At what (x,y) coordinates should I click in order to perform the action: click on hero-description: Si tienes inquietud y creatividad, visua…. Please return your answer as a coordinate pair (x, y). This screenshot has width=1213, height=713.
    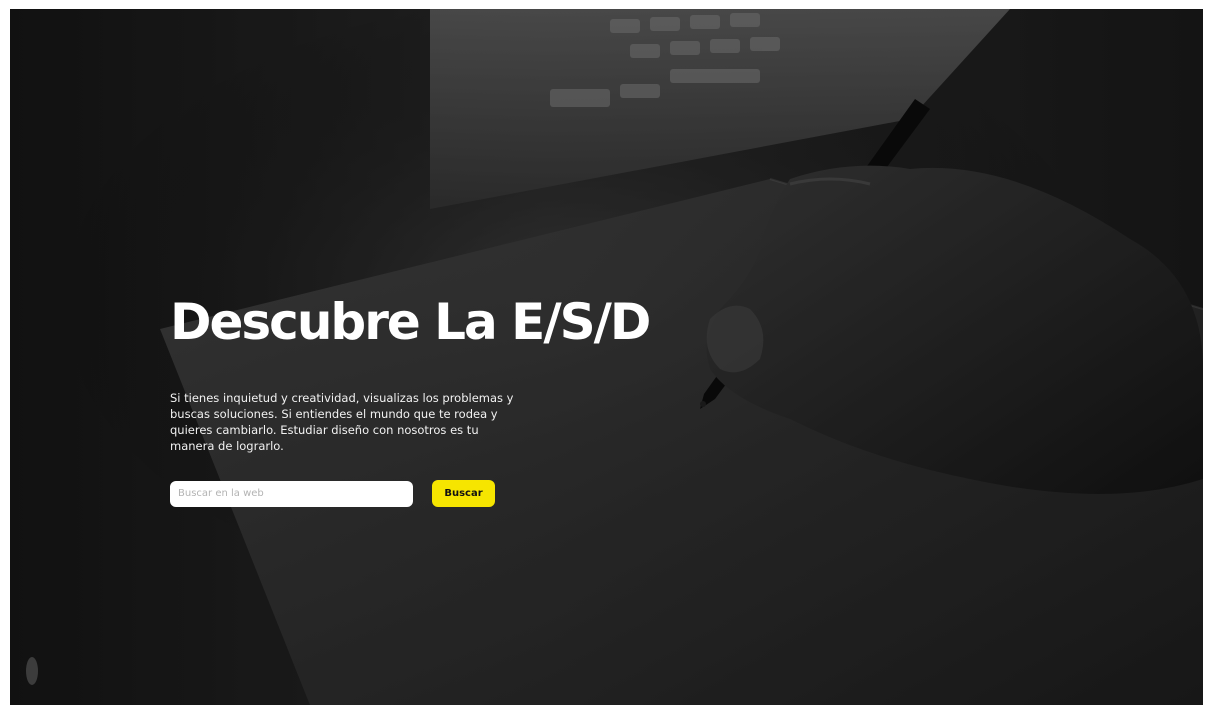
    Looking at the image, I should click on (342, 422).